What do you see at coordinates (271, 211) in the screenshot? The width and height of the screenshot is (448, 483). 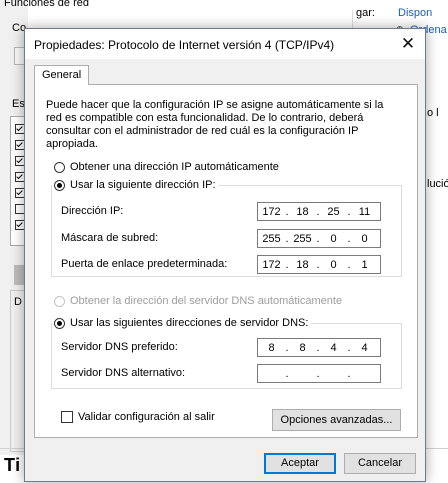 I see `ip-octet: 172` at bounding box center [271, 211].